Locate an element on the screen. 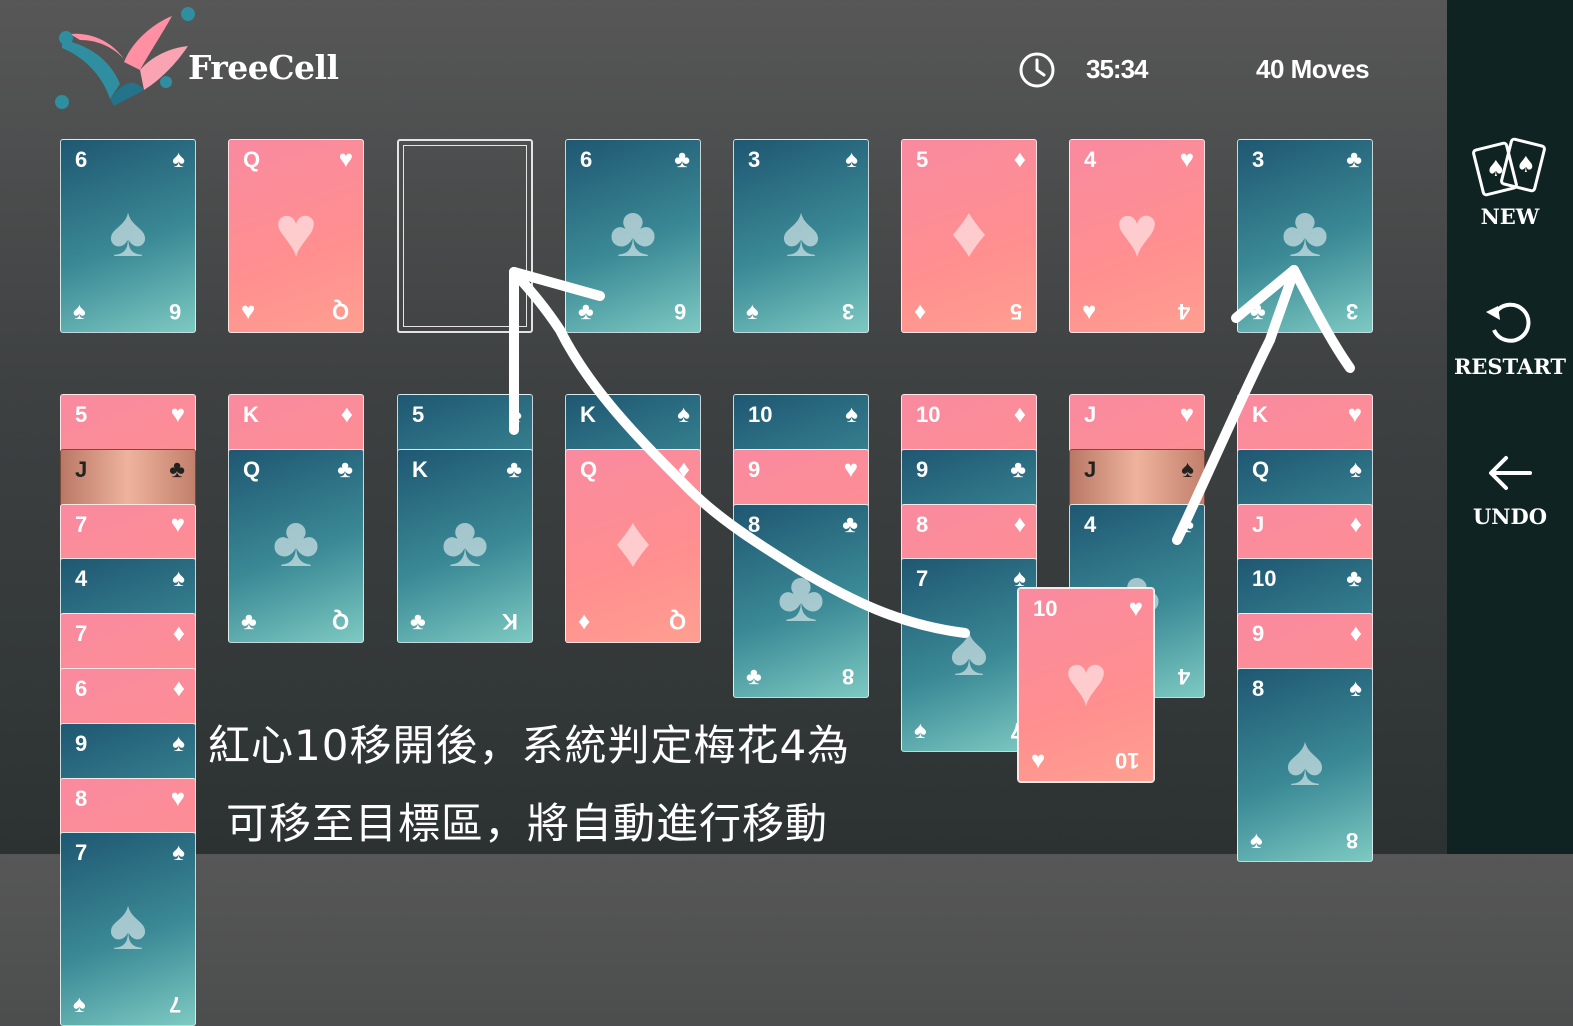 The image size is (1573, 1026). undo-label: UNDO is located at coordinates (1509, 516).